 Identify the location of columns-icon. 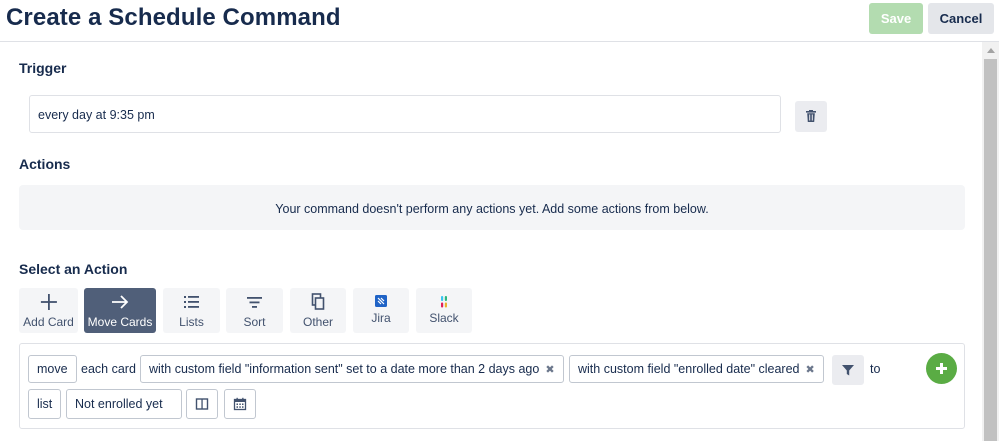
(202, 404).